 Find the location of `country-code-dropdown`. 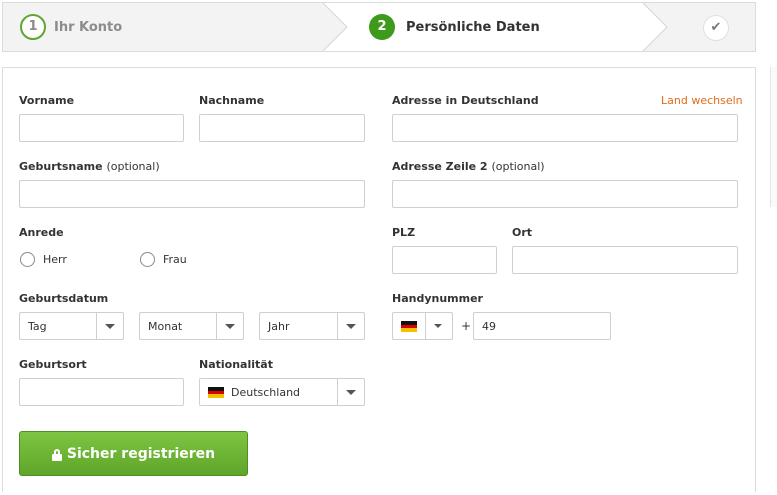

country-code-dropdown is located at coordinates (438, 326).